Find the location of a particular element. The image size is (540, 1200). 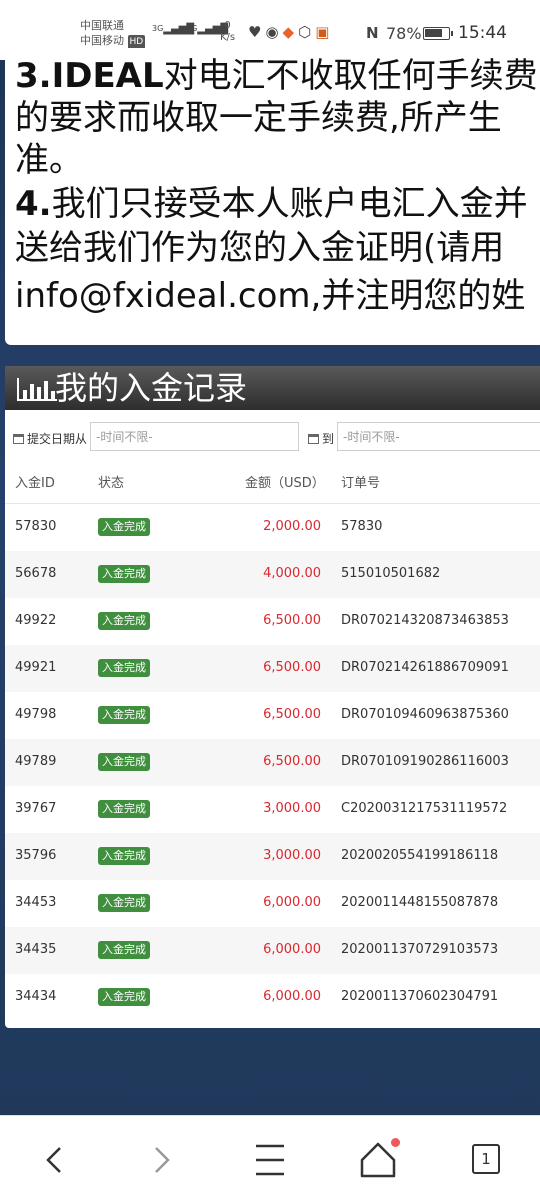

order-number: 2020011370729103573 is located at coordinates (420, 949).